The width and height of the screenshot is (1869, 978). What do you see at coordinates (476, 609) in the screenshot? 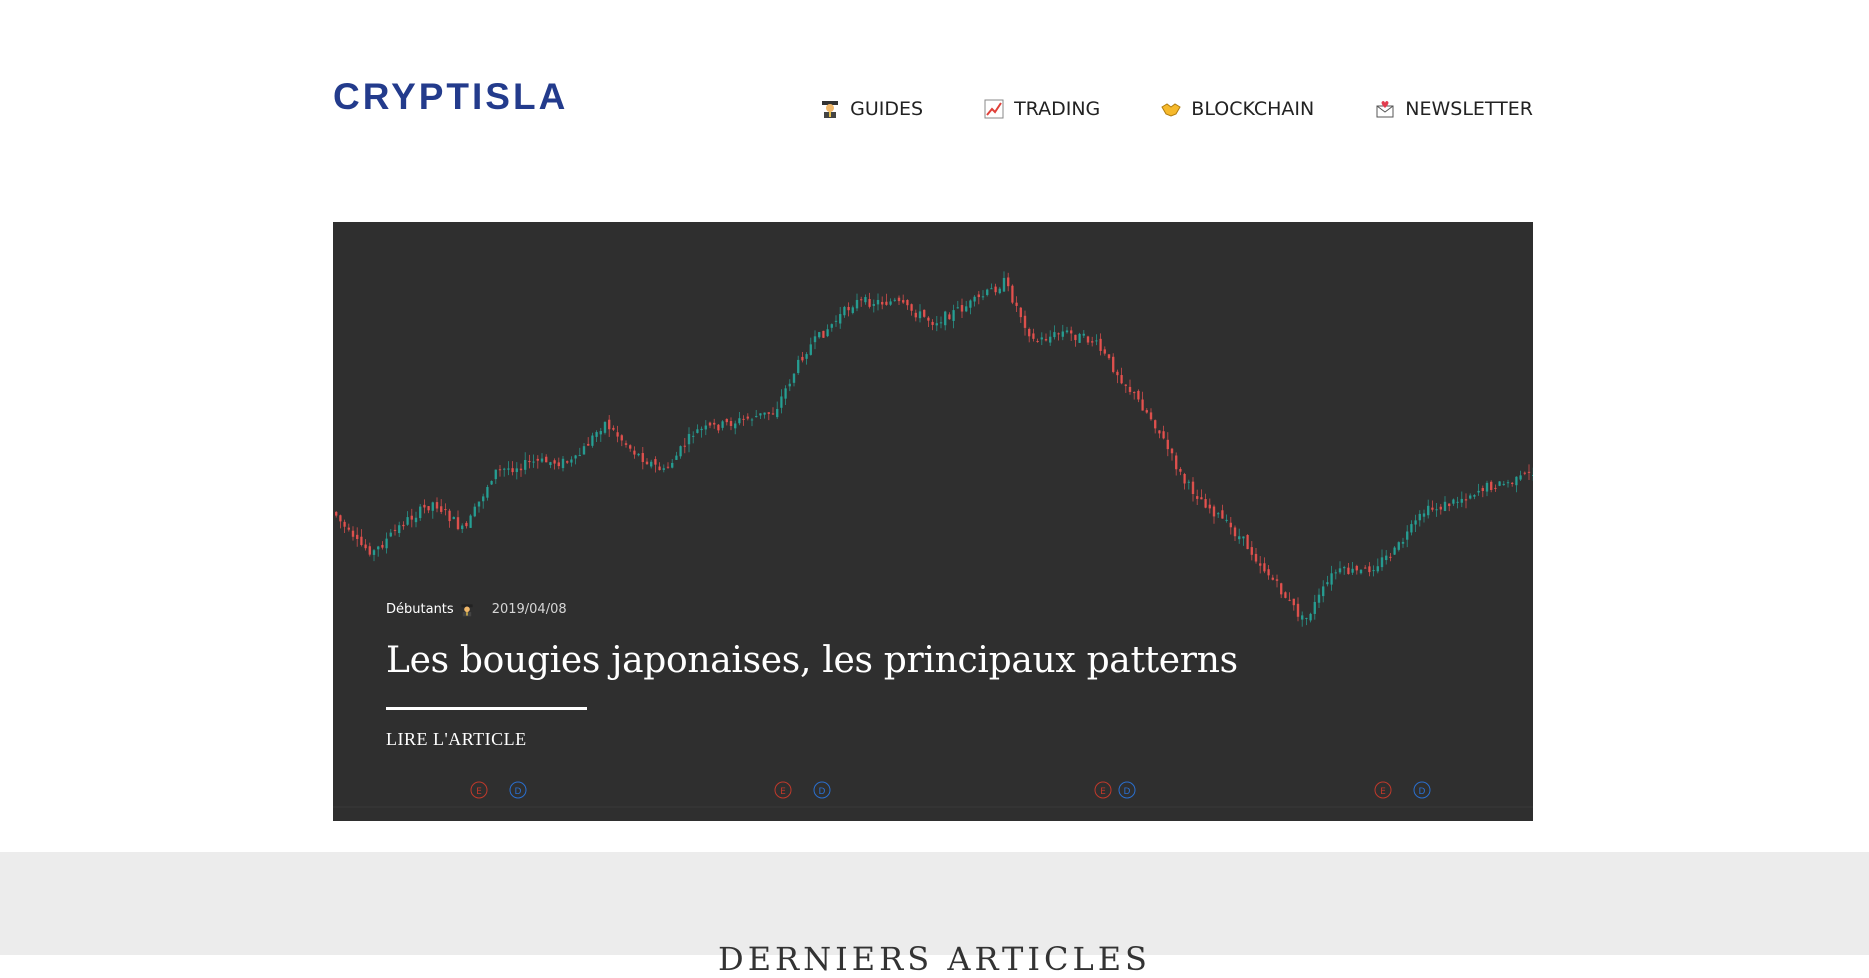
I see `article-meta: Débutants 2019/04/08` at bounding box center [476, 609].